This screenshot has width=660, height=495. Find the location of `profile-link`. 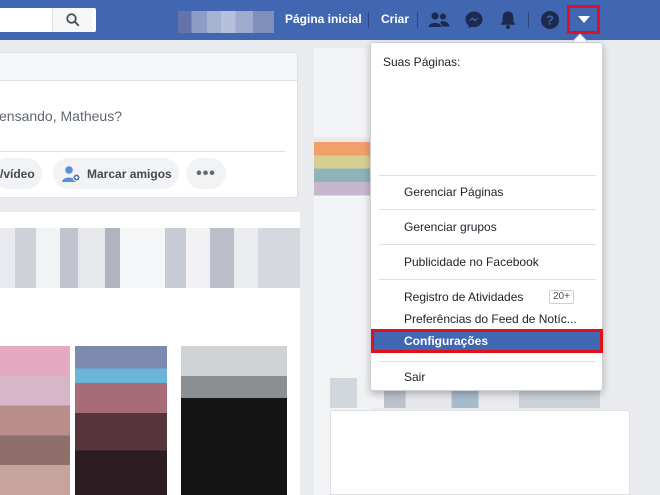

profile-link is located at coordinates (226, 22).